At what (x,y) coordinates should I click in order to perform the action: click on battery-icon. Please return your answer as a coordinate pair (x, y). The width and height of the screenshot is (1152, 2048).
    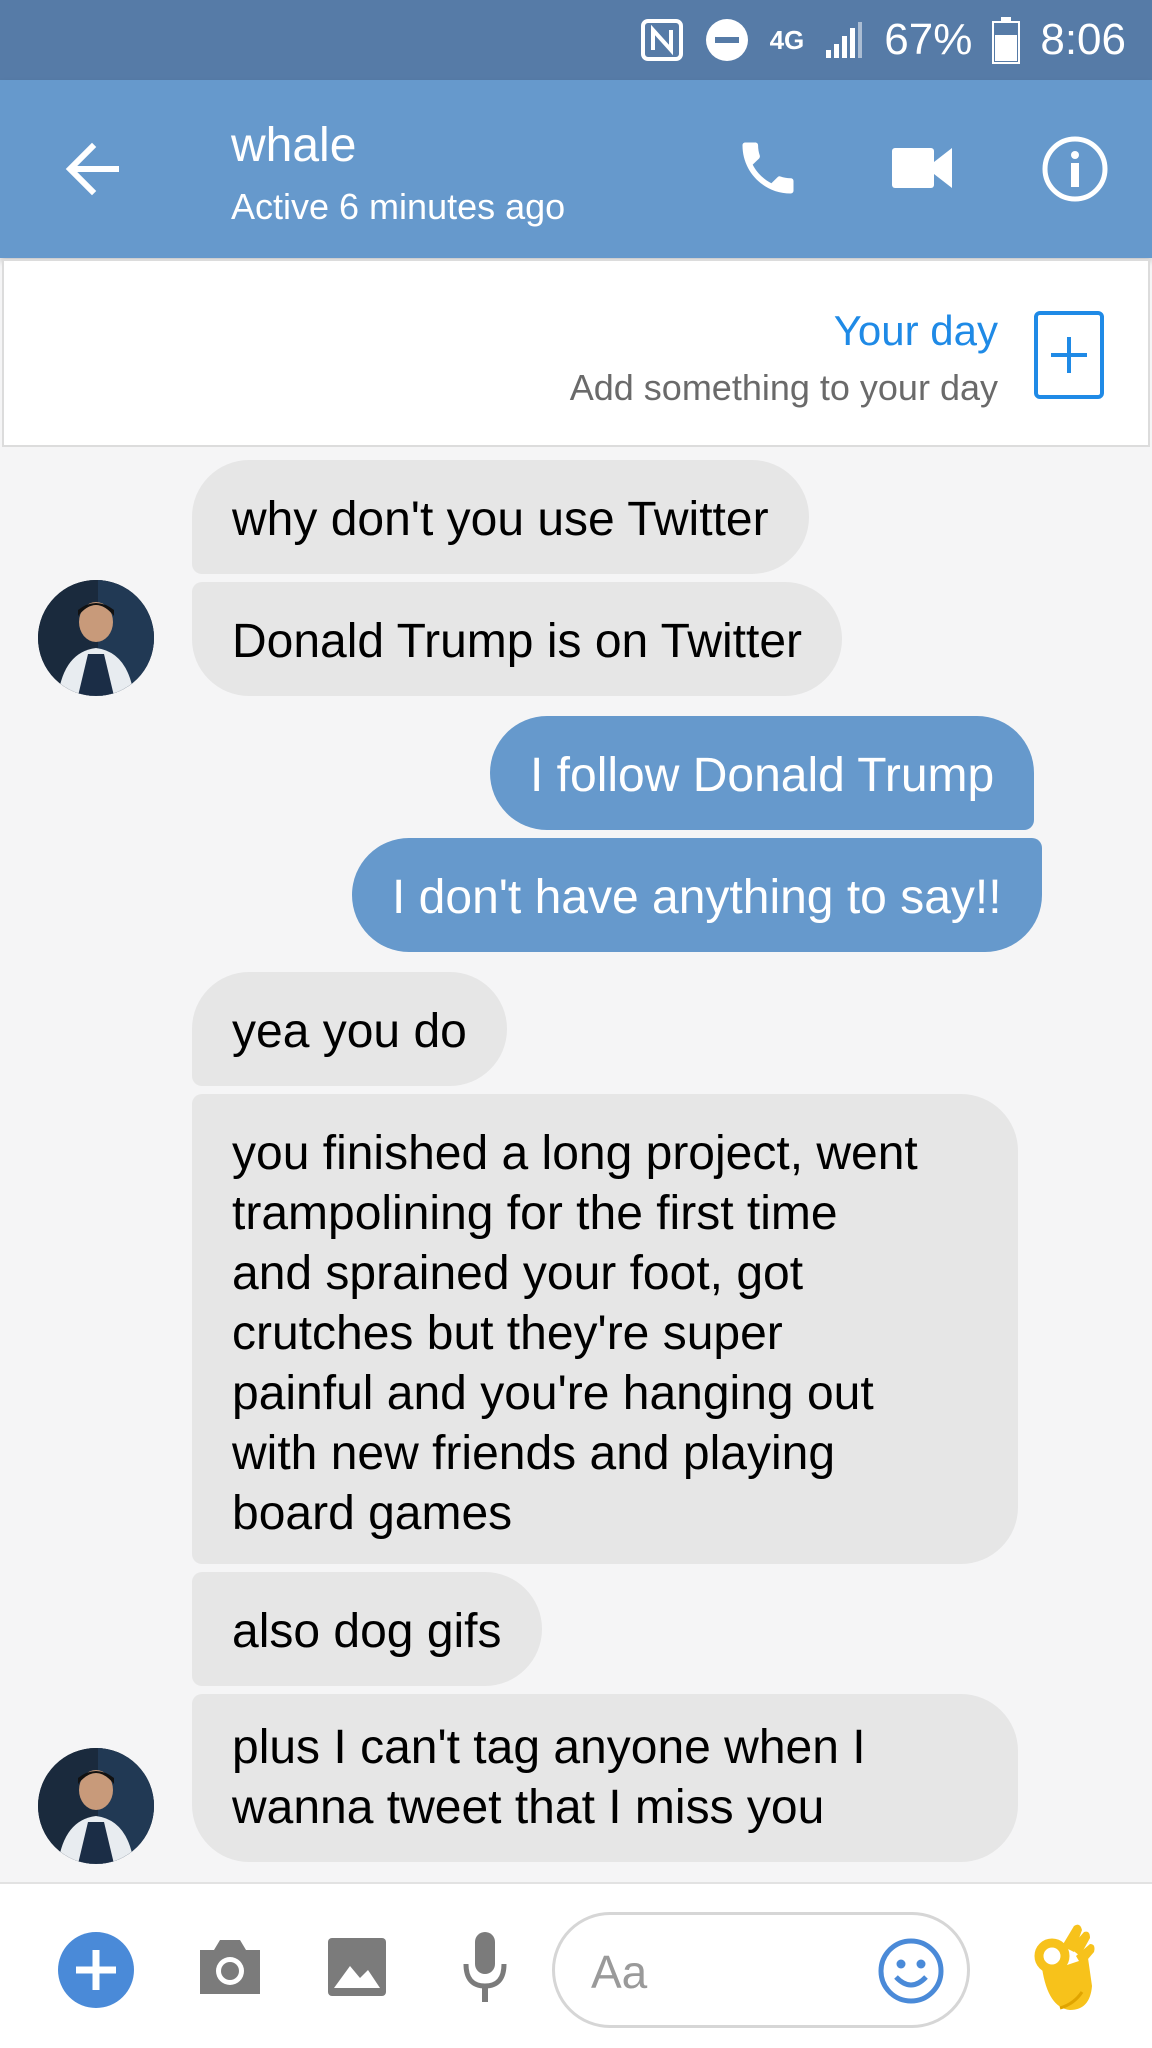
    Looking at the image, I should click on (1006, 40).